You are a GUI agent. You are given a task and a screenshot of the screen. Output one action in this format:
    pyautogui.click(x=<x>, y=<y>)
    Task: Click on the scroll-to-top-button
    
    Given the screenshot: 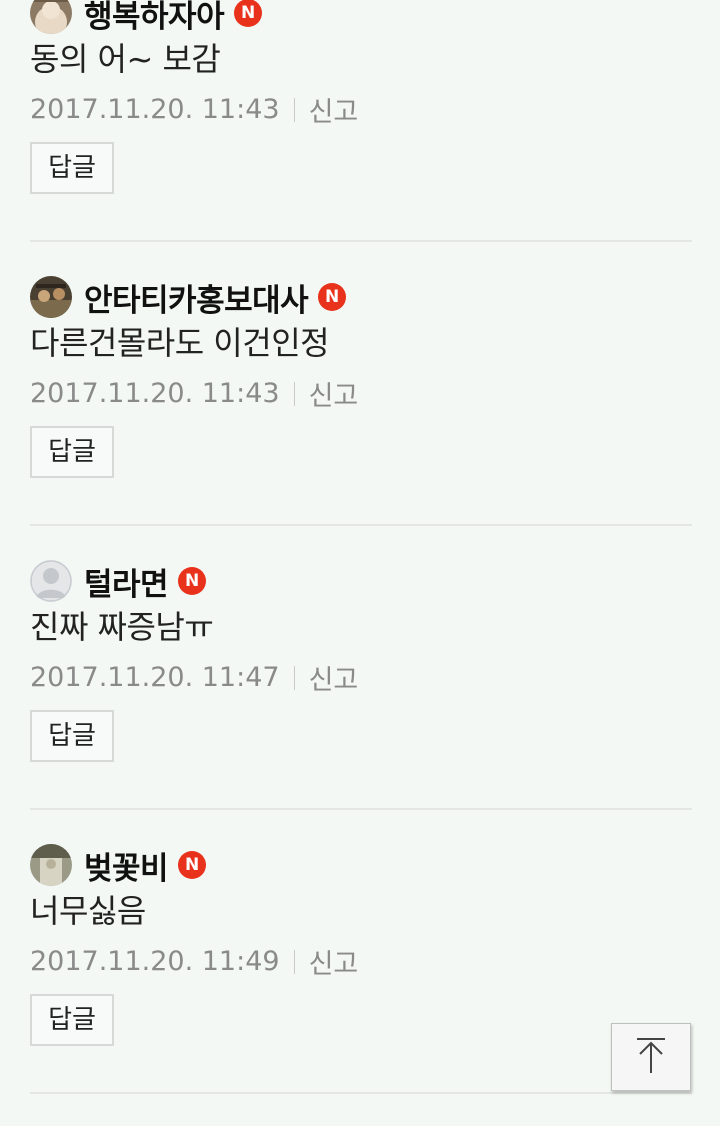 What is the action you would take?
    pyautogui.click(x=651, y=1057)
    